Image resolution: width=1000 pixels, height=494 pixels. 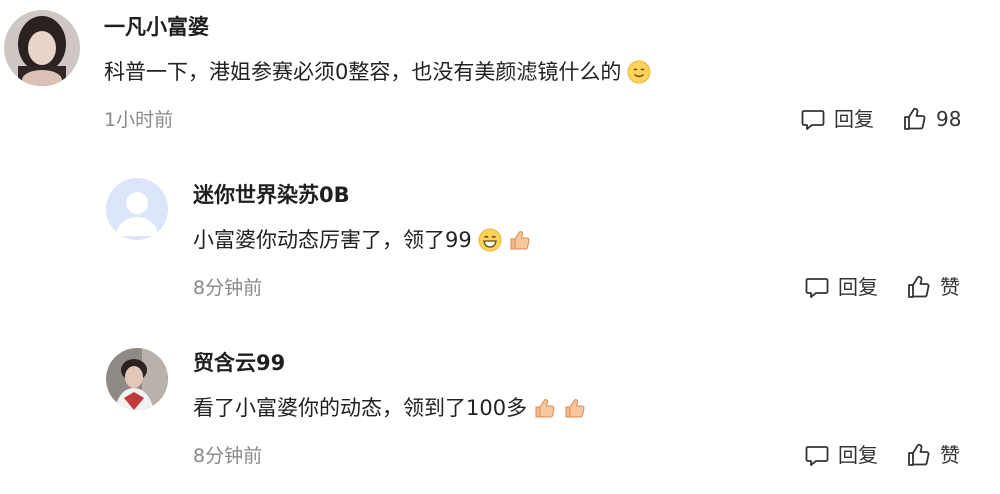 I want to click on comment-username: 迷你世界染苏0B, so click(x=271, y=195).